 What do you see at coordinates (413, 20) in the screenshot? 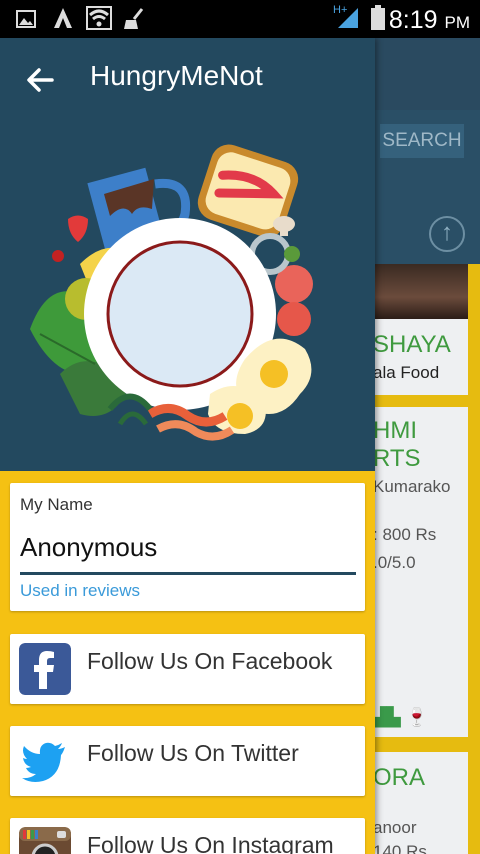
I see `clock-time: 8:19` at bounding box center [413, 20].